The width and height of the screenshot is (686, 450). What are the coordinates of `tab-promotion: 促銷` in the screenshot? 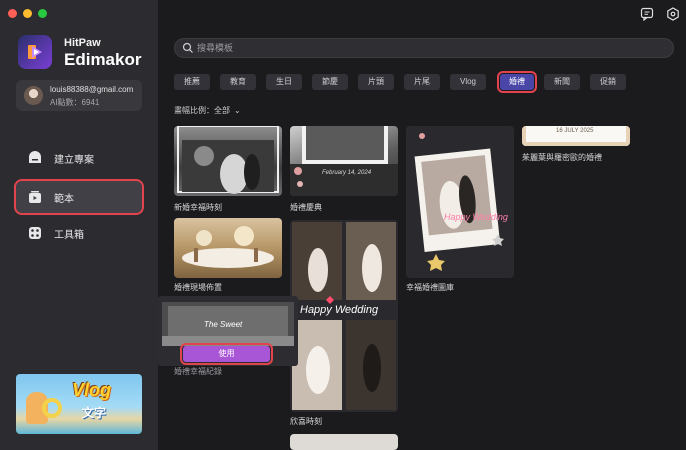 It's located at (608, 82).